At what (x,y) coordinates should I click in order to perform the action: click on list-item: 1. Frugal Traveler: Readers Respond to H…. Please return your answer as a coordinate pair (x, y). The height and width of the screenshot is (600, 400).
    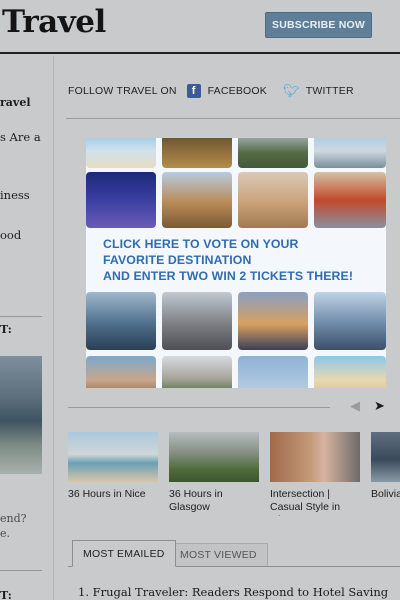
    Looking at the image, I should click on (233, 592).